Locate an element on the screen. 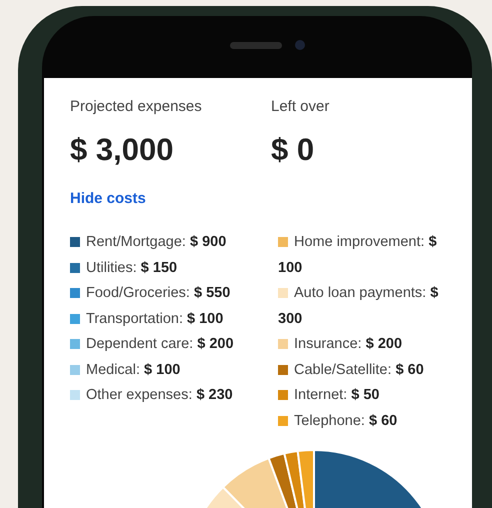 This screenshot has height=508, width=492. legend-item: Telephone: $ 60 is located at coordinates (370, 421).